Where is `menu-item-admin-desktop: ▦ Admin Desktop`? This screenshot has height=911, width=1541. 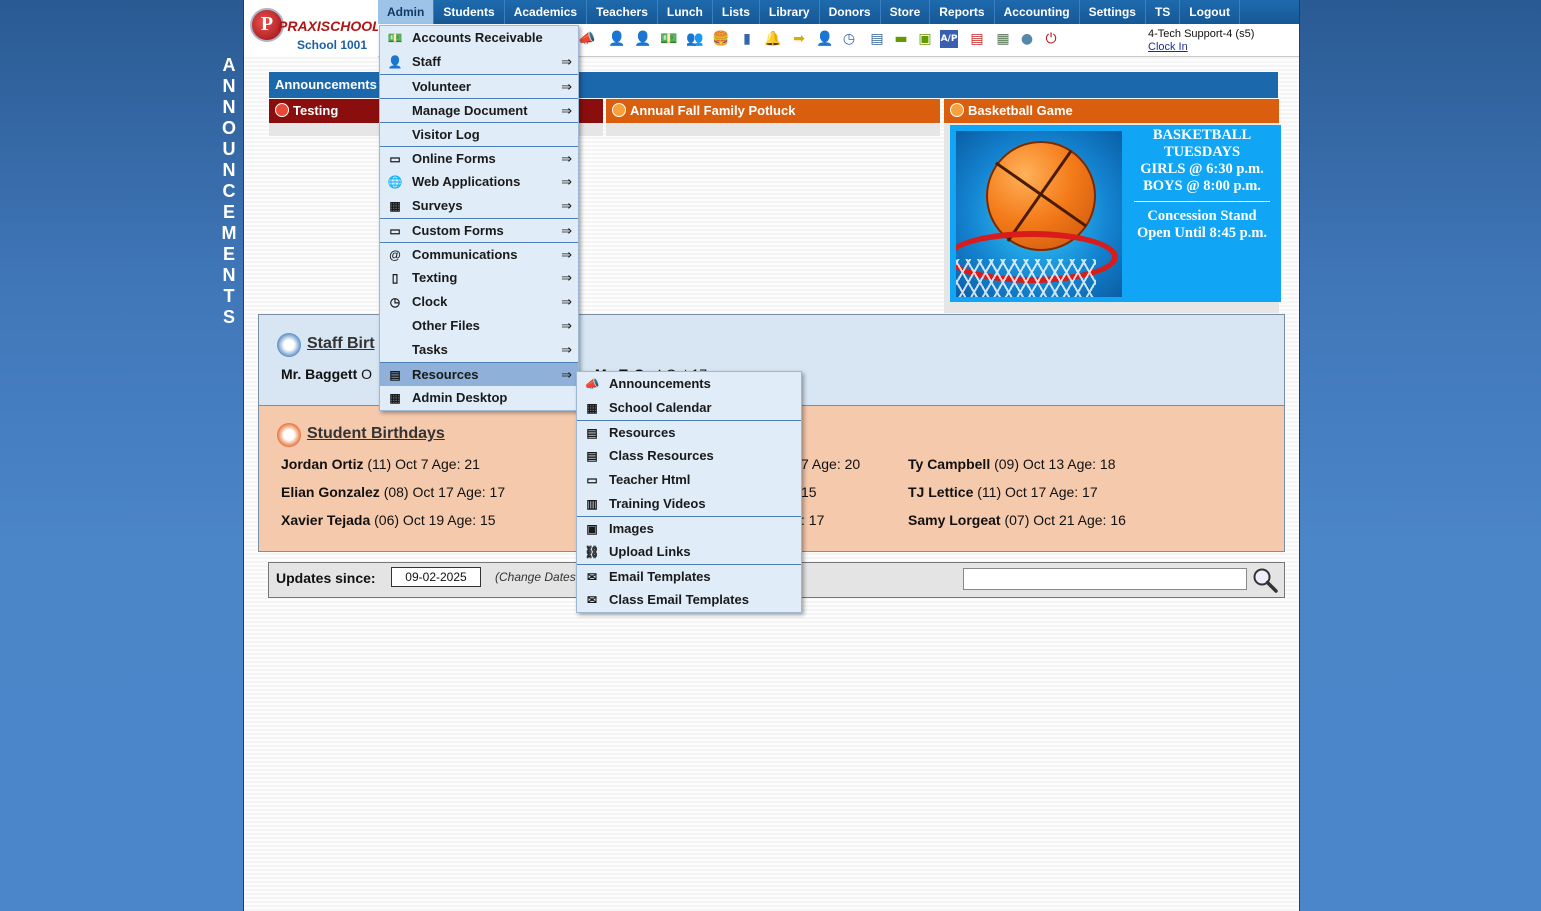 menu-item-admin-desktop: ▦ Admin Desktop is located at coordinates (479, 398).